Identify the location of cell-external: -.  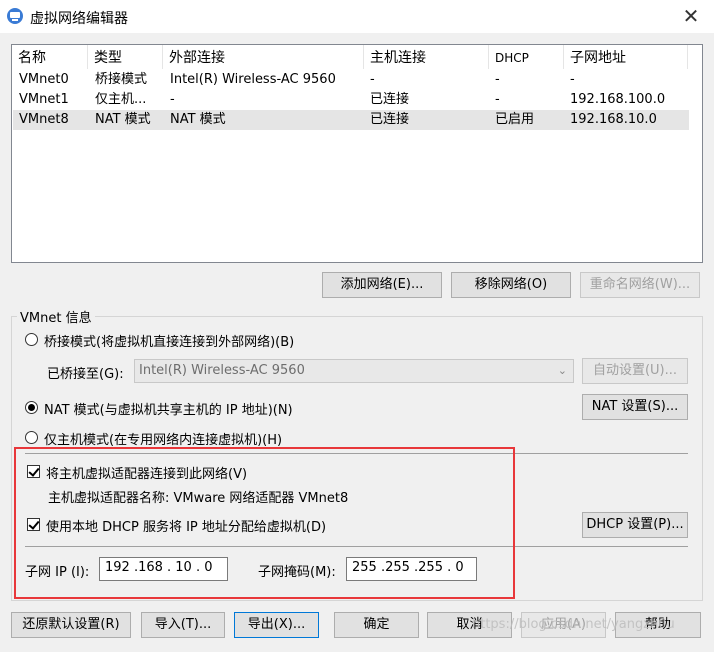
(172, 99).